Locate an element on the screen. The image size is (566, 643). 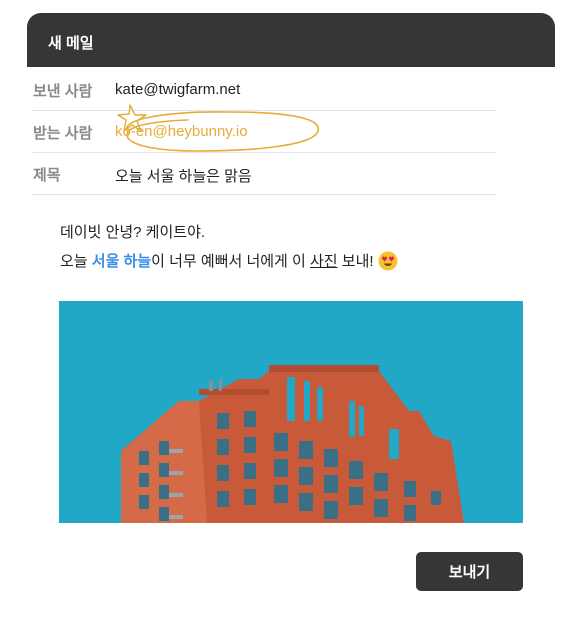
highlight-scribble-icon is located at coordinates (218, 128).